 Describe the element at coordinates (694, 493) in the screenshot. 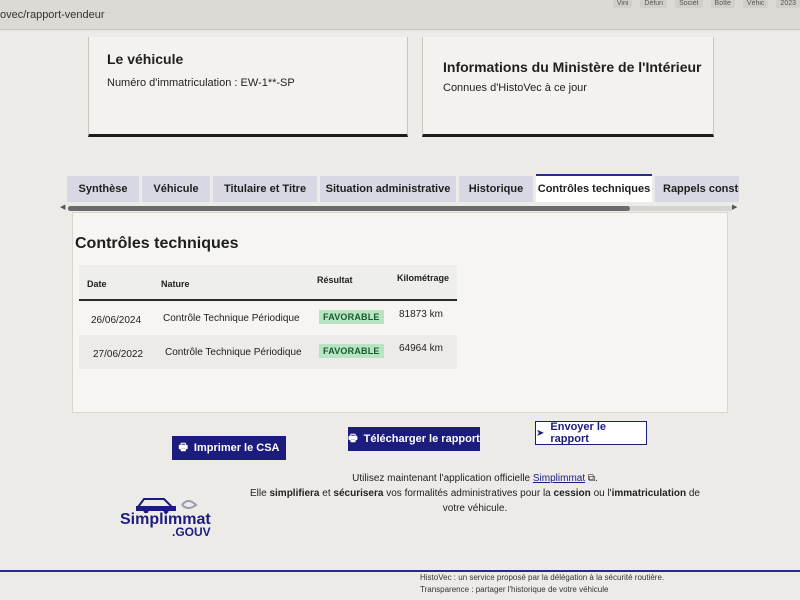

I see `promo-text: de` at that location.